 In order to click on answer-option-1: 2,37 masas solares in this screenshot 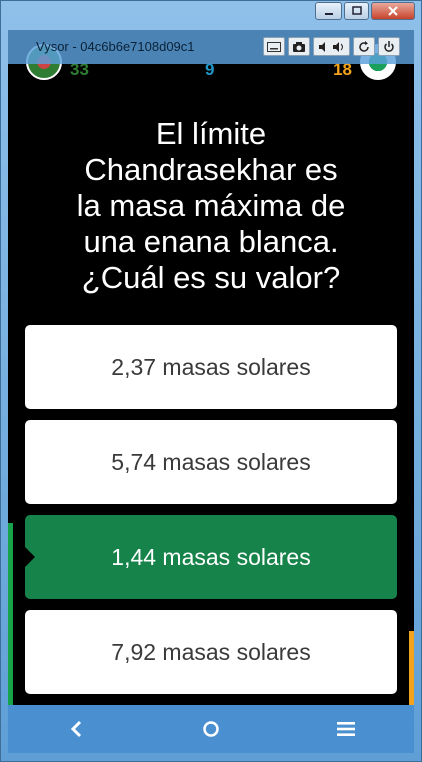, I will do `click(211, 367)`.